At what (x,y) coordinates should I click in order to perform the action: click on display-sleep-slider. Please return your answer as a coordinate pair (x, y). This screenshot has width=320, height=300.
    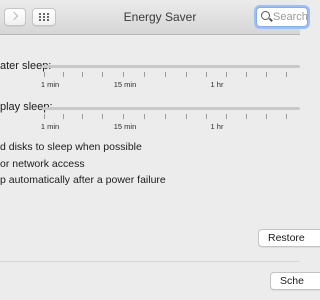
    Looking at the image, I should click on (171, 108).